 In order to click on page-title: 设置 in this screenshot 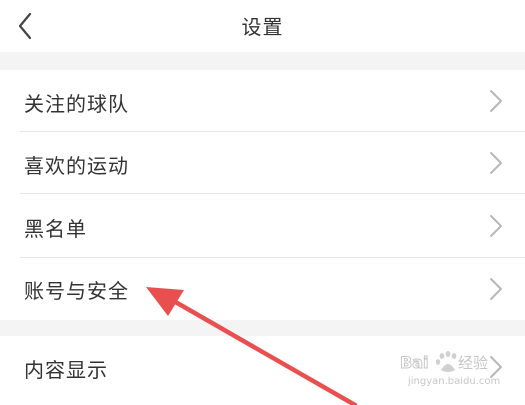, I will do `click(262, 27)`.